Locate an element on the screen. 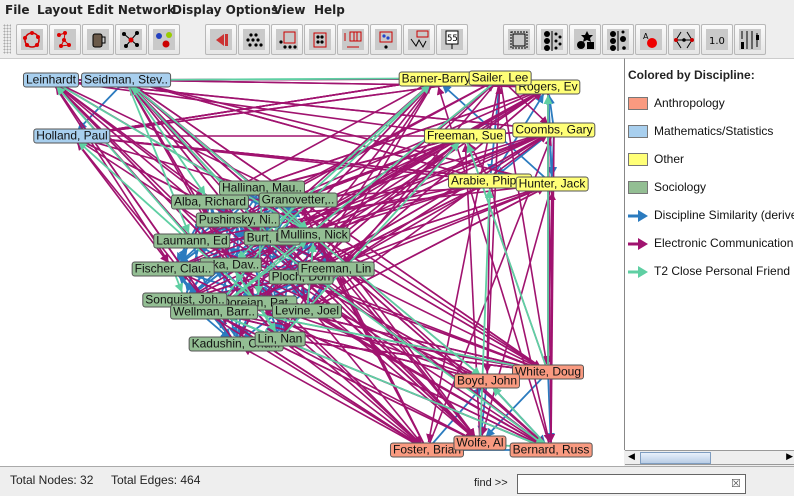  layout-panel-icon is located at coordinates (353, 39).